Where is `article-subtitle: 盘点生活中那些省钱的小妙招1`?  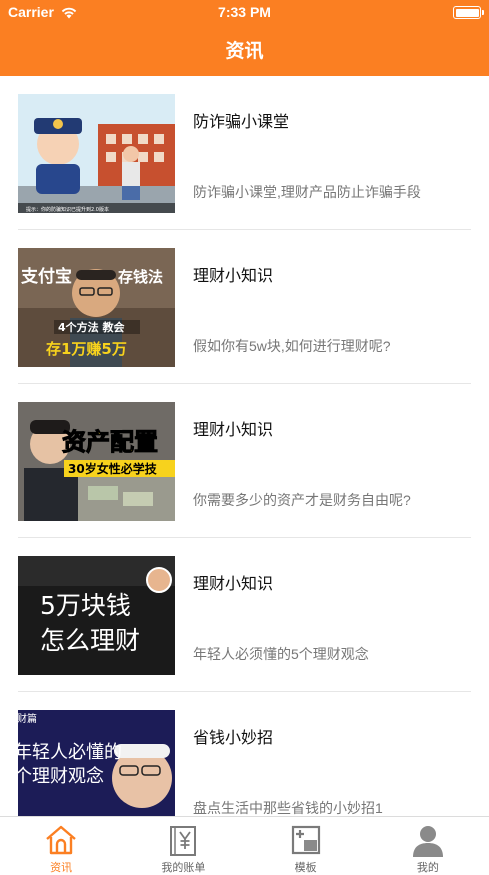 article-subtitle: 盘点生活中那些省钱的小妙招1 is located at coordinates (288, 808).